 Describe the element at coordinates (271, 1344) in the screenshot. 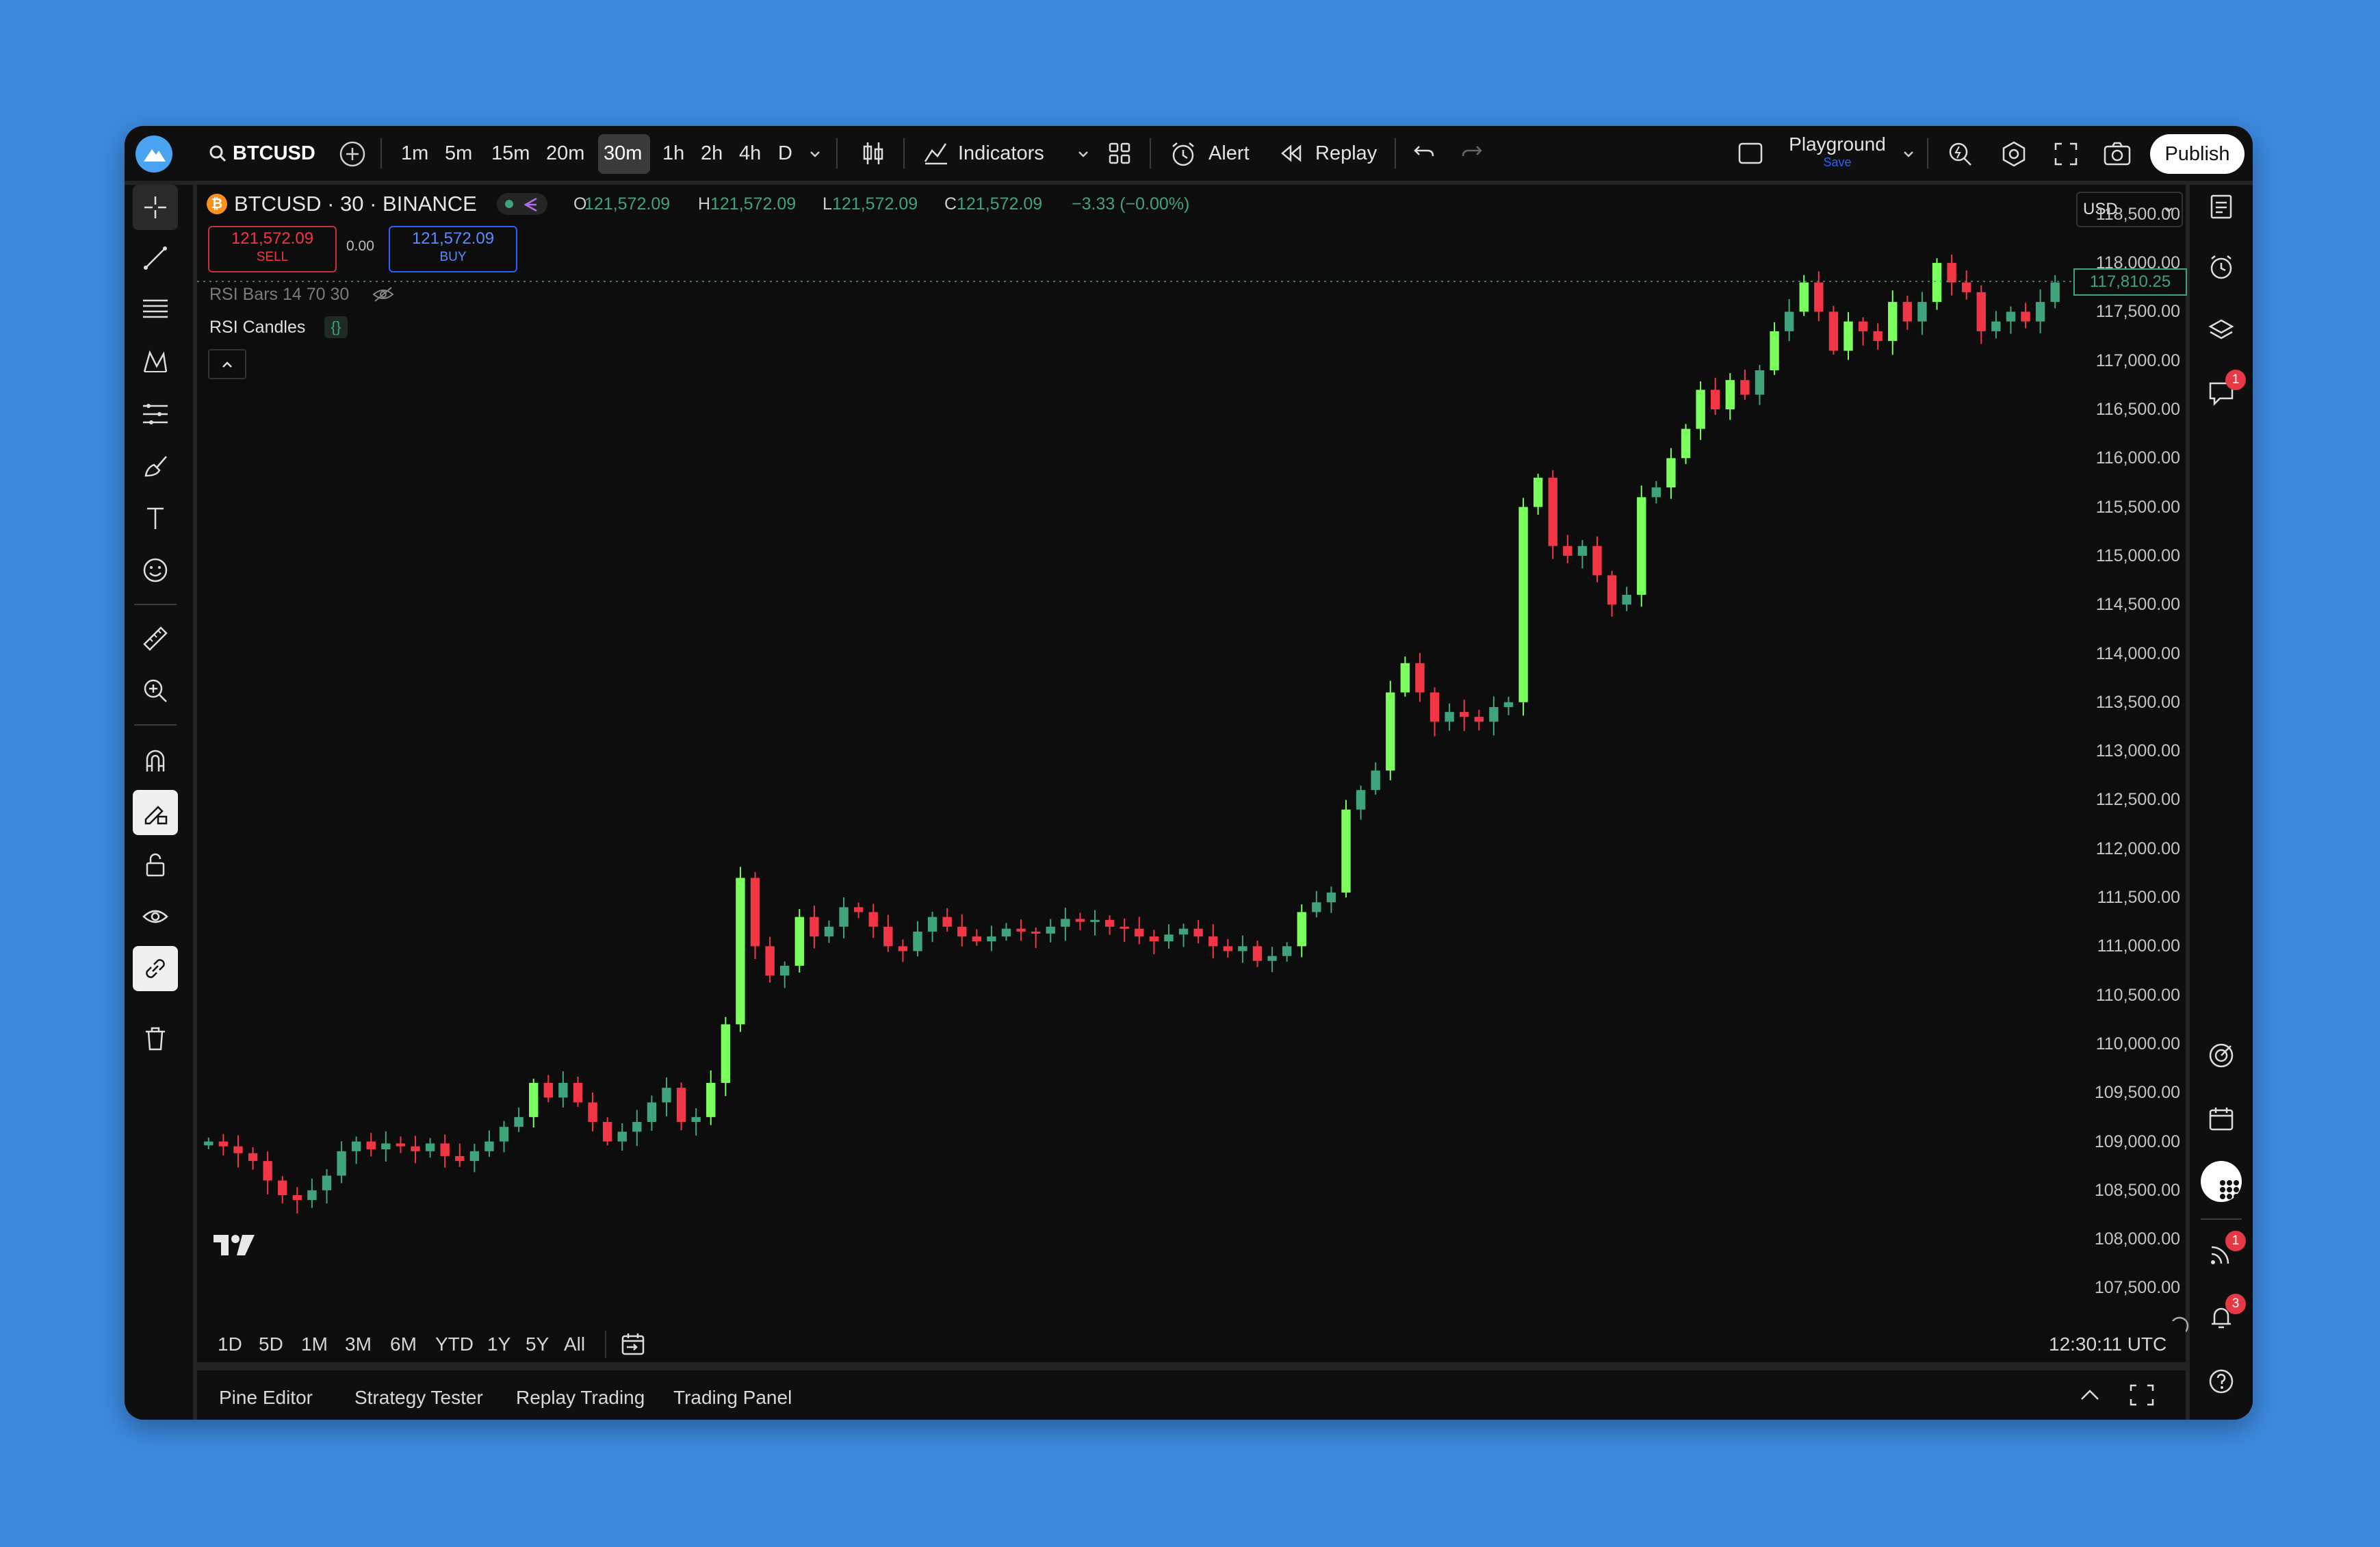

I see `range-5d: 5D` at that location.